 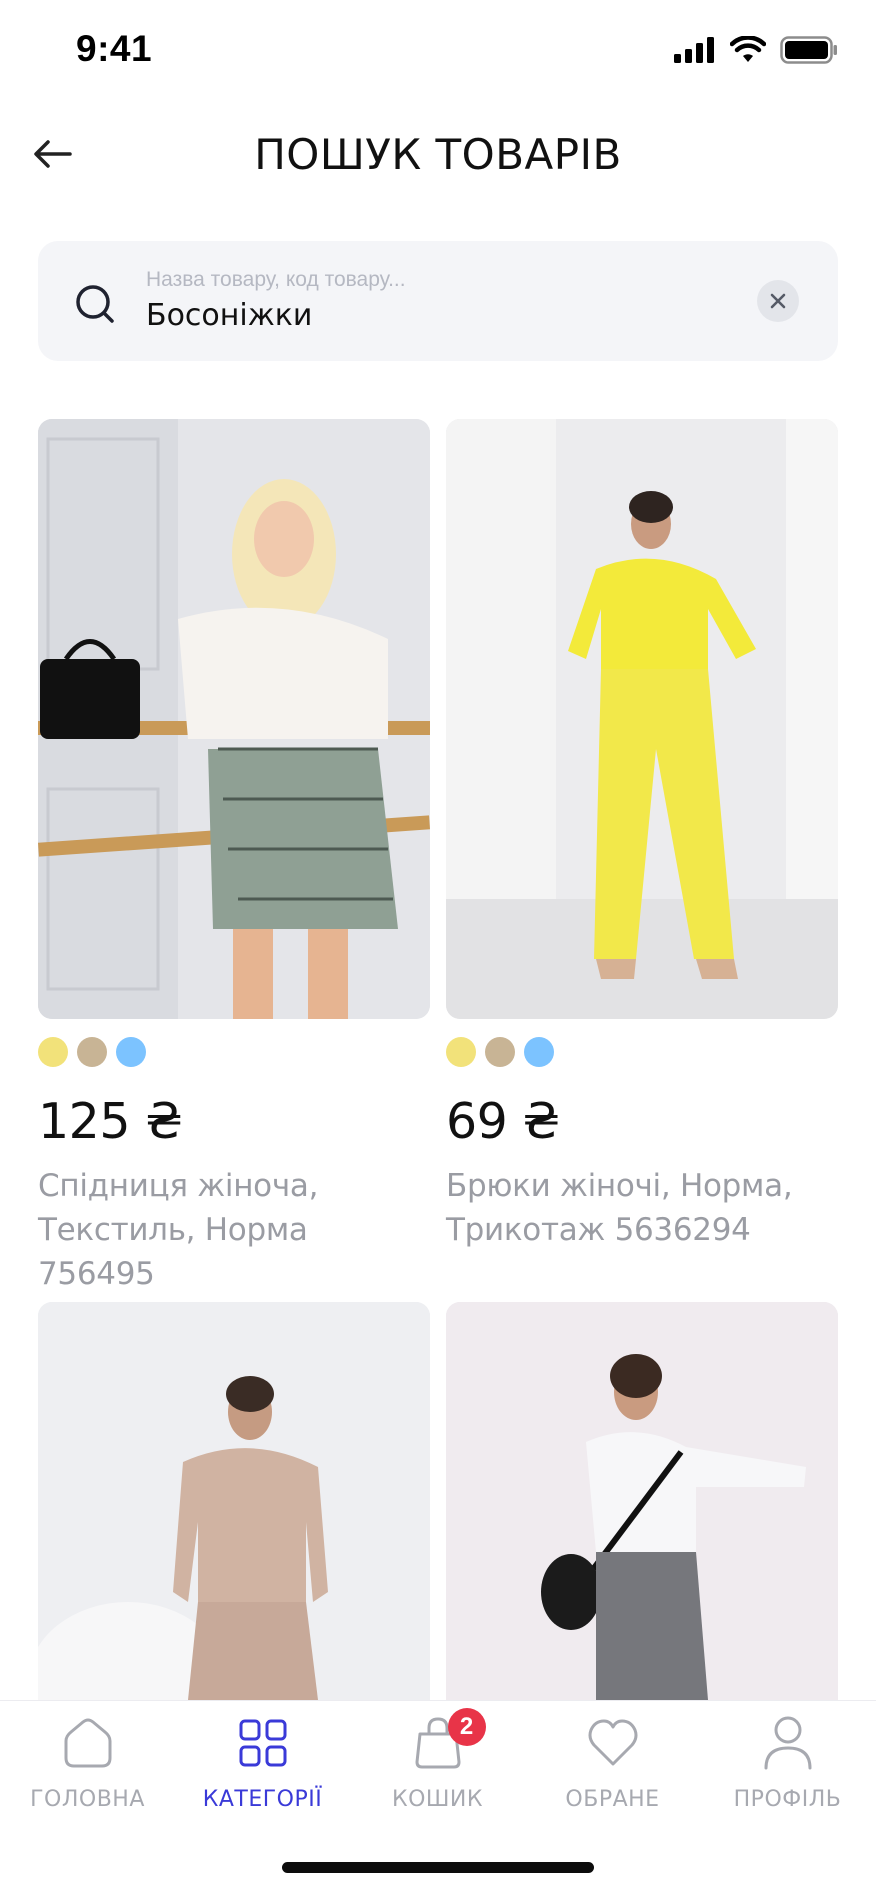 What do you see at coordinates (808, 50) in the screenshot?
I see `battery-icon` at bounding box center [808, 50].